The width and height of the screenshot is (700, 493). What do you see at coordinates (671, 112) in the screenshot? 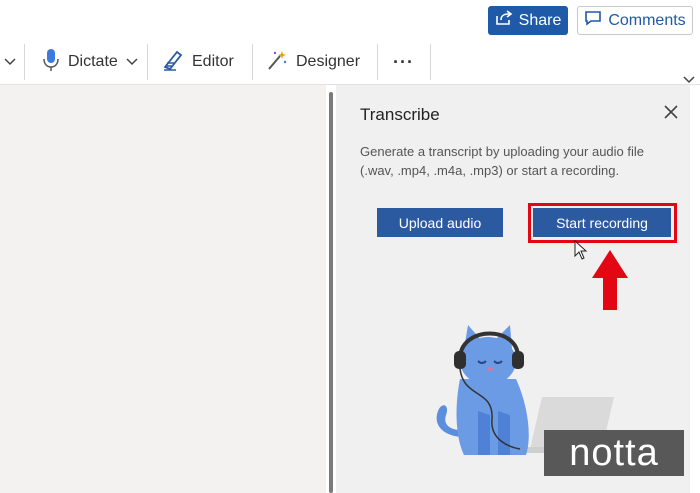
I see `close-icon` at bounding box center [671, 112].